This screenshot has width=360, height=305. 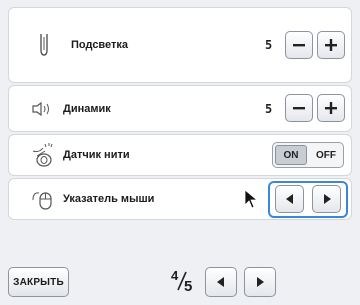 I want to click on mouse-icon, so click(x=42, y=201).